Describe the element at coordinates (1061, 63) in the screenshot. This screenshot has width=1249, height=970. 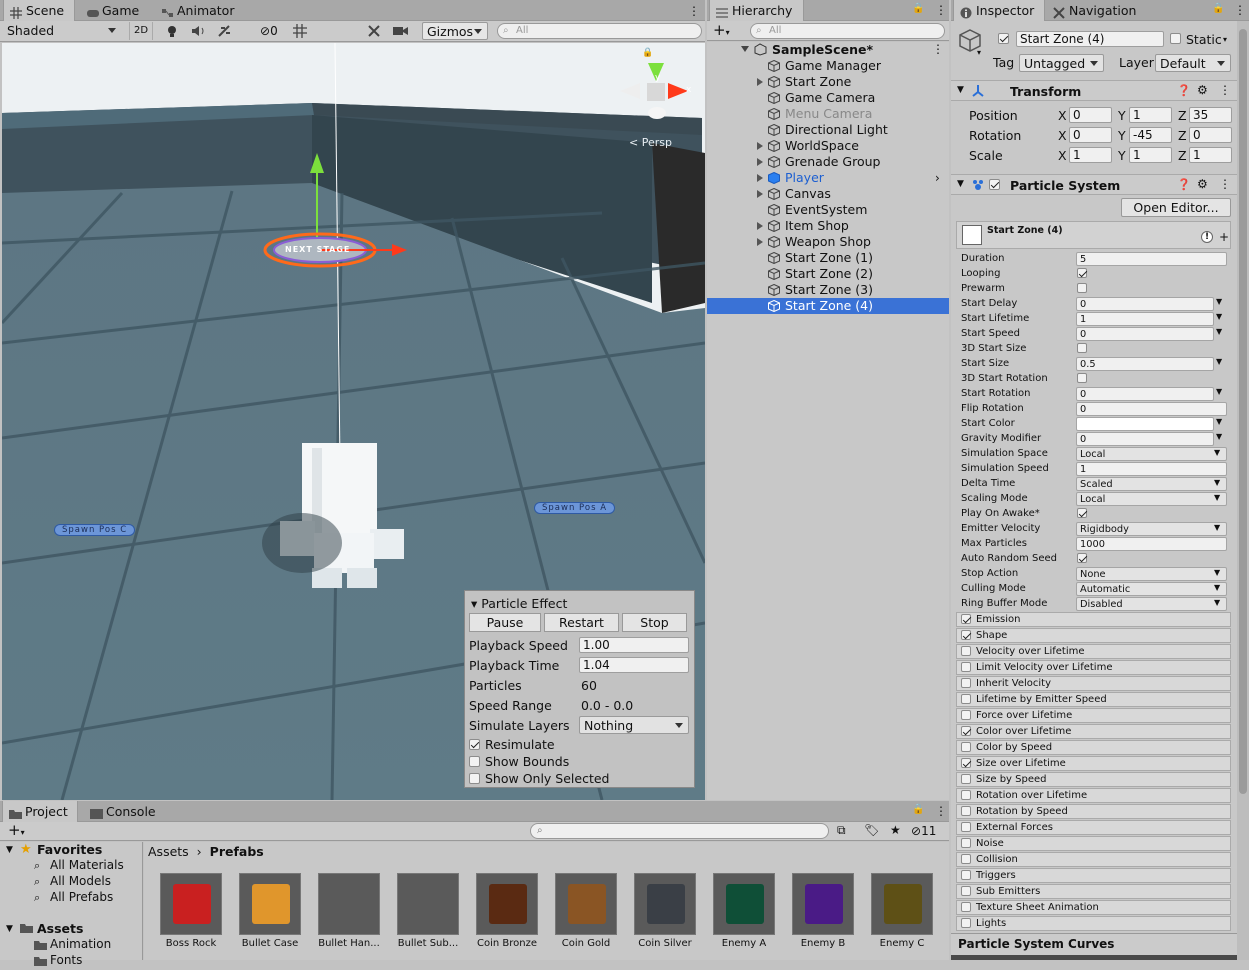
I see `tag-dropdown: Untagged` at that location.